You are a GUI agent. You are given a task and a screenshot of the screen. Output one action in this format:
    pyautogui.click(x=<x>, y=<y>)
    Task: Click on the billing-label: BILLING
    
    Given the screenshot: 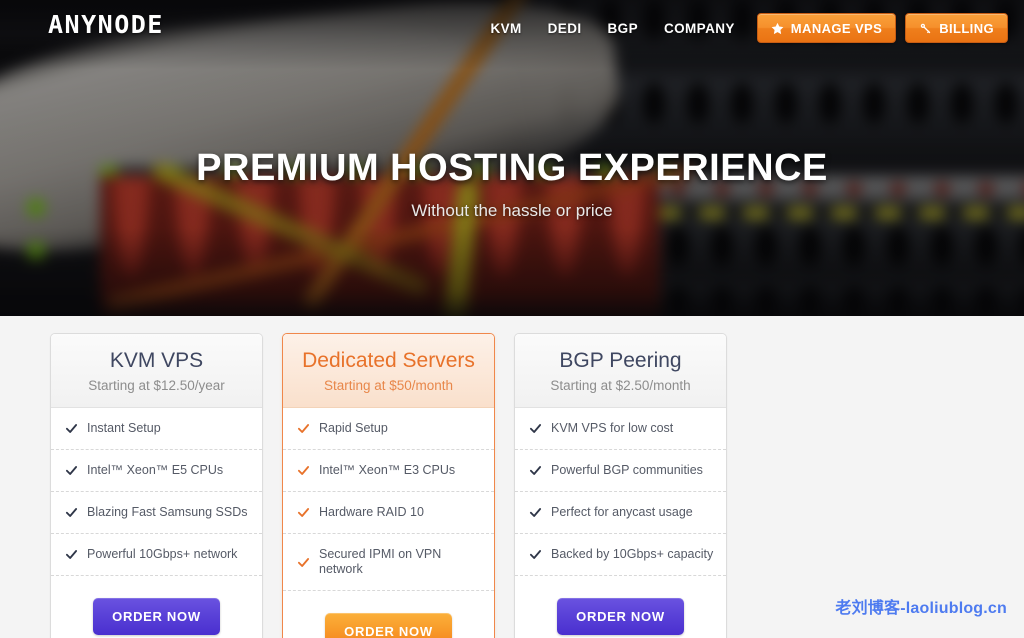 What is the action you would take?
    pyautogui.click(x=966, y=28)
    